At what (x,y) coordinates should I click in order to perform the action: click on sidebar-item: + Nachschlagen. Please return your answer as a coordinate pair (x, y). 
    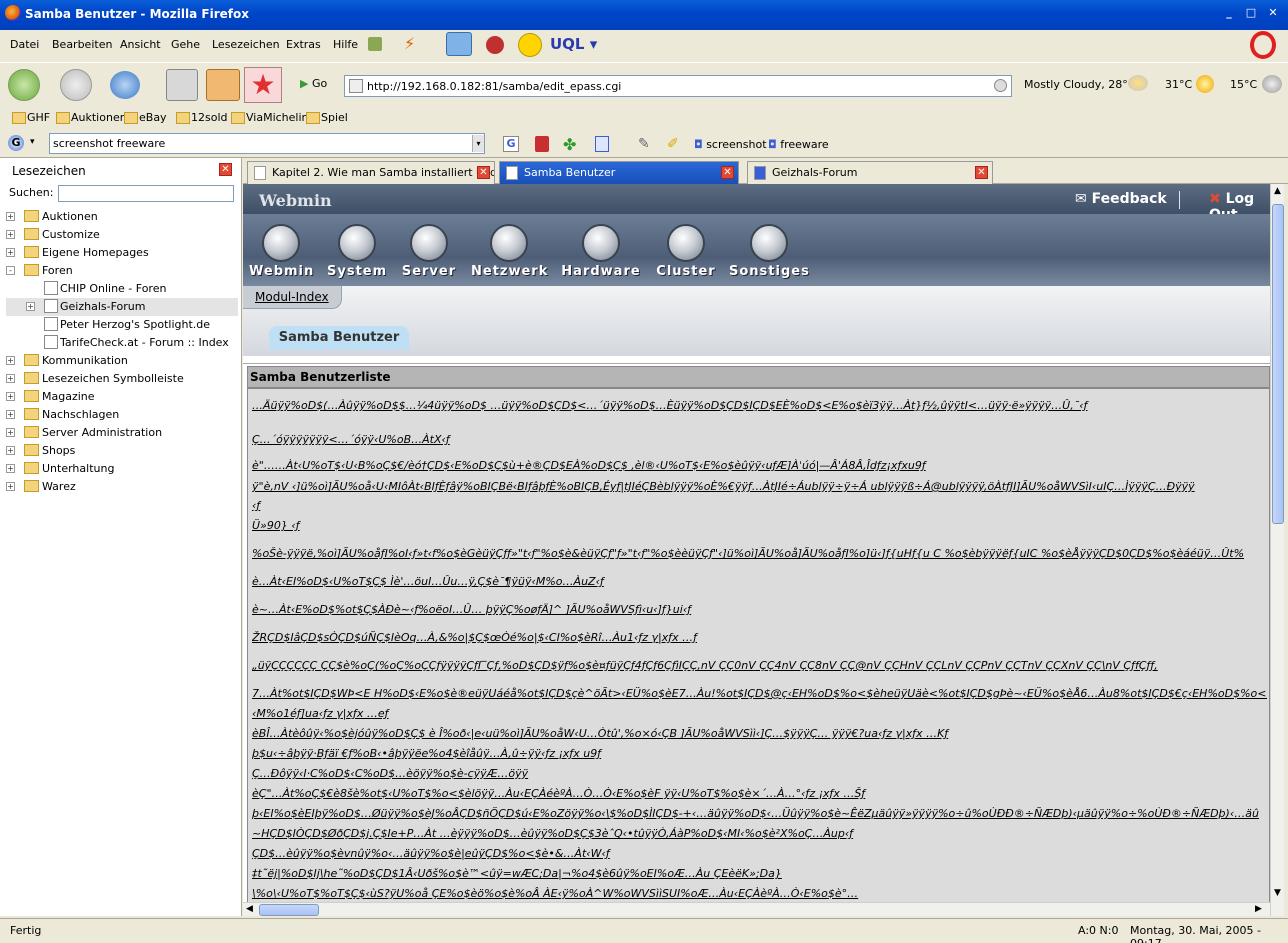
    Looking at the image, I should click on (122, 415).